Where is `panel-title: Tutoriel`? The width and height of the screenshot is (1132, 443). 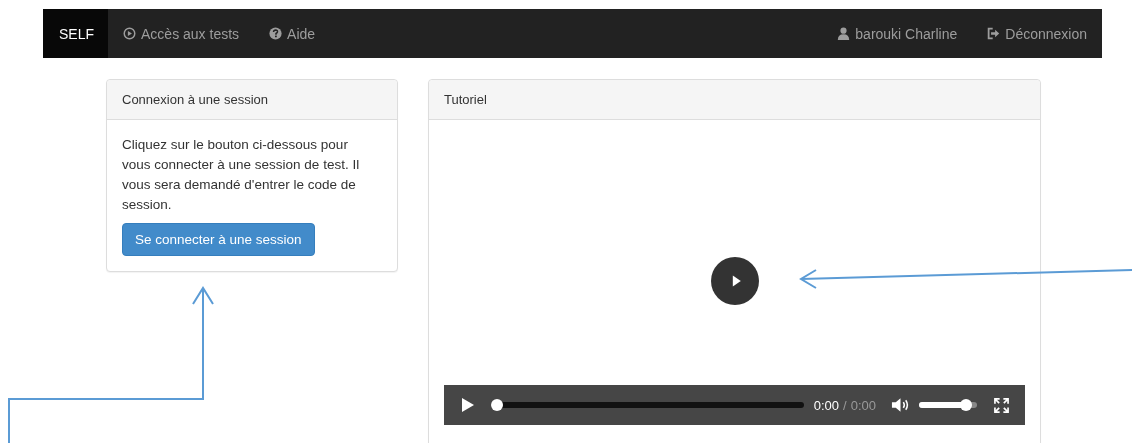
panel-title: Tutoriel is located at coordinates (734, 100).